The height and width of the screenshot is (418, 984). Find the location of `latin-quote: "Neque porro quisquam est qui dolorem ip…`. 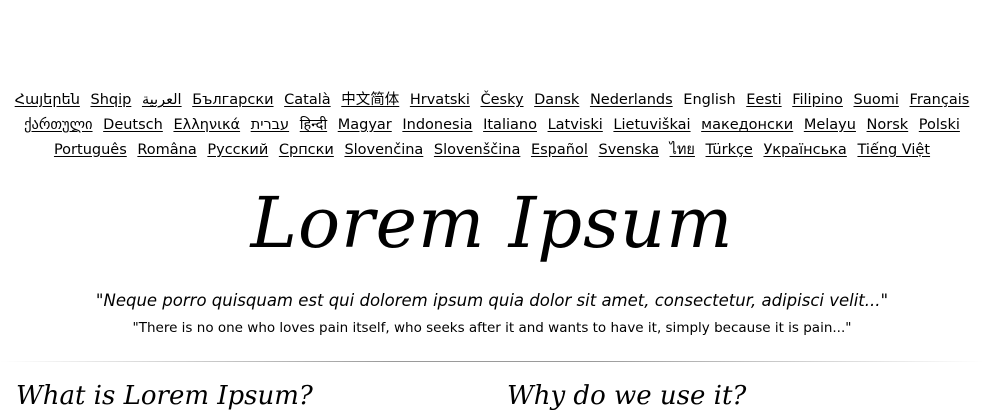

latin-quote: "Neque porro quisquam est qui dolorem ip… is located at coordinates (492, 300).